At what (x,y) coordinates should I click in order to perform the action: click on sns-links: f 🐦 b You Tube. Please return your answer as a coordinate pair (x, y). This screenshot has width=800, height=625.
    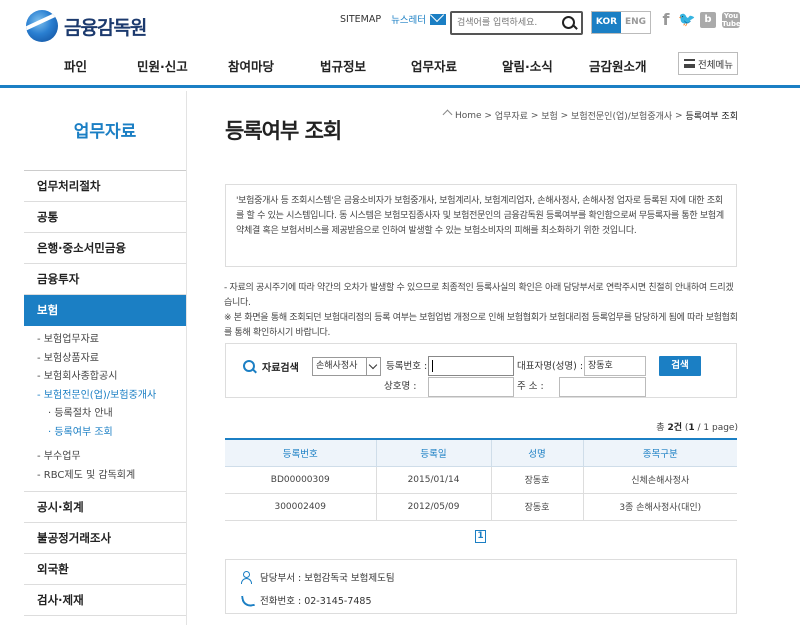
    Looking at the image, I should click on (703, 20).